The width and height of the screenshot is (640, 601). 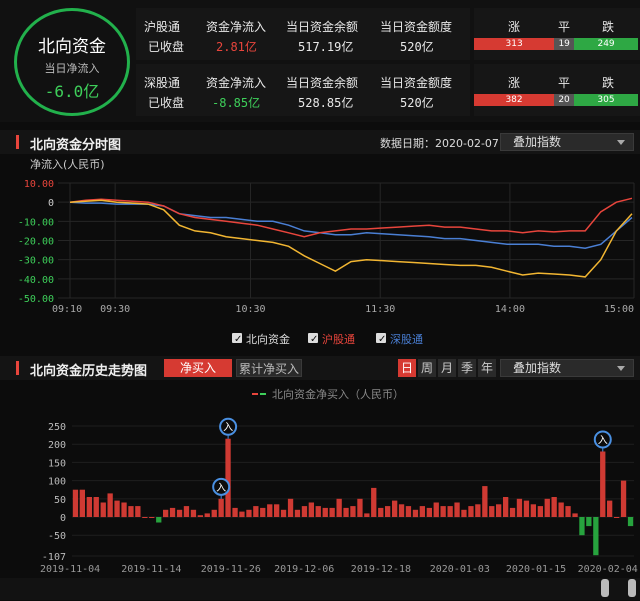 What do you see at coordinates (567, 368) in the screenshot?
I see `overlay-index-dropdown-history: 叠加指数` at bounding box center [567, 368].